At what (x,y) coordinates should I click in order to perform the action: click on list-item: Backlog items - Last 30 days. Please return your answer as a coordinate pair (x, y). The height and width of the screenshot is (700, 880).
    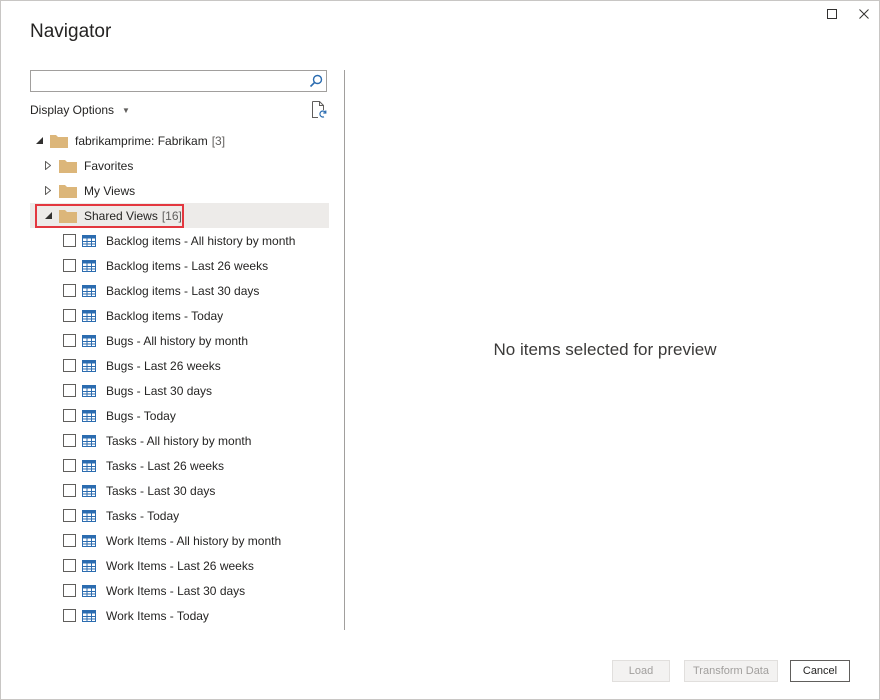
    Looking at the image, I should click on (161, 290).